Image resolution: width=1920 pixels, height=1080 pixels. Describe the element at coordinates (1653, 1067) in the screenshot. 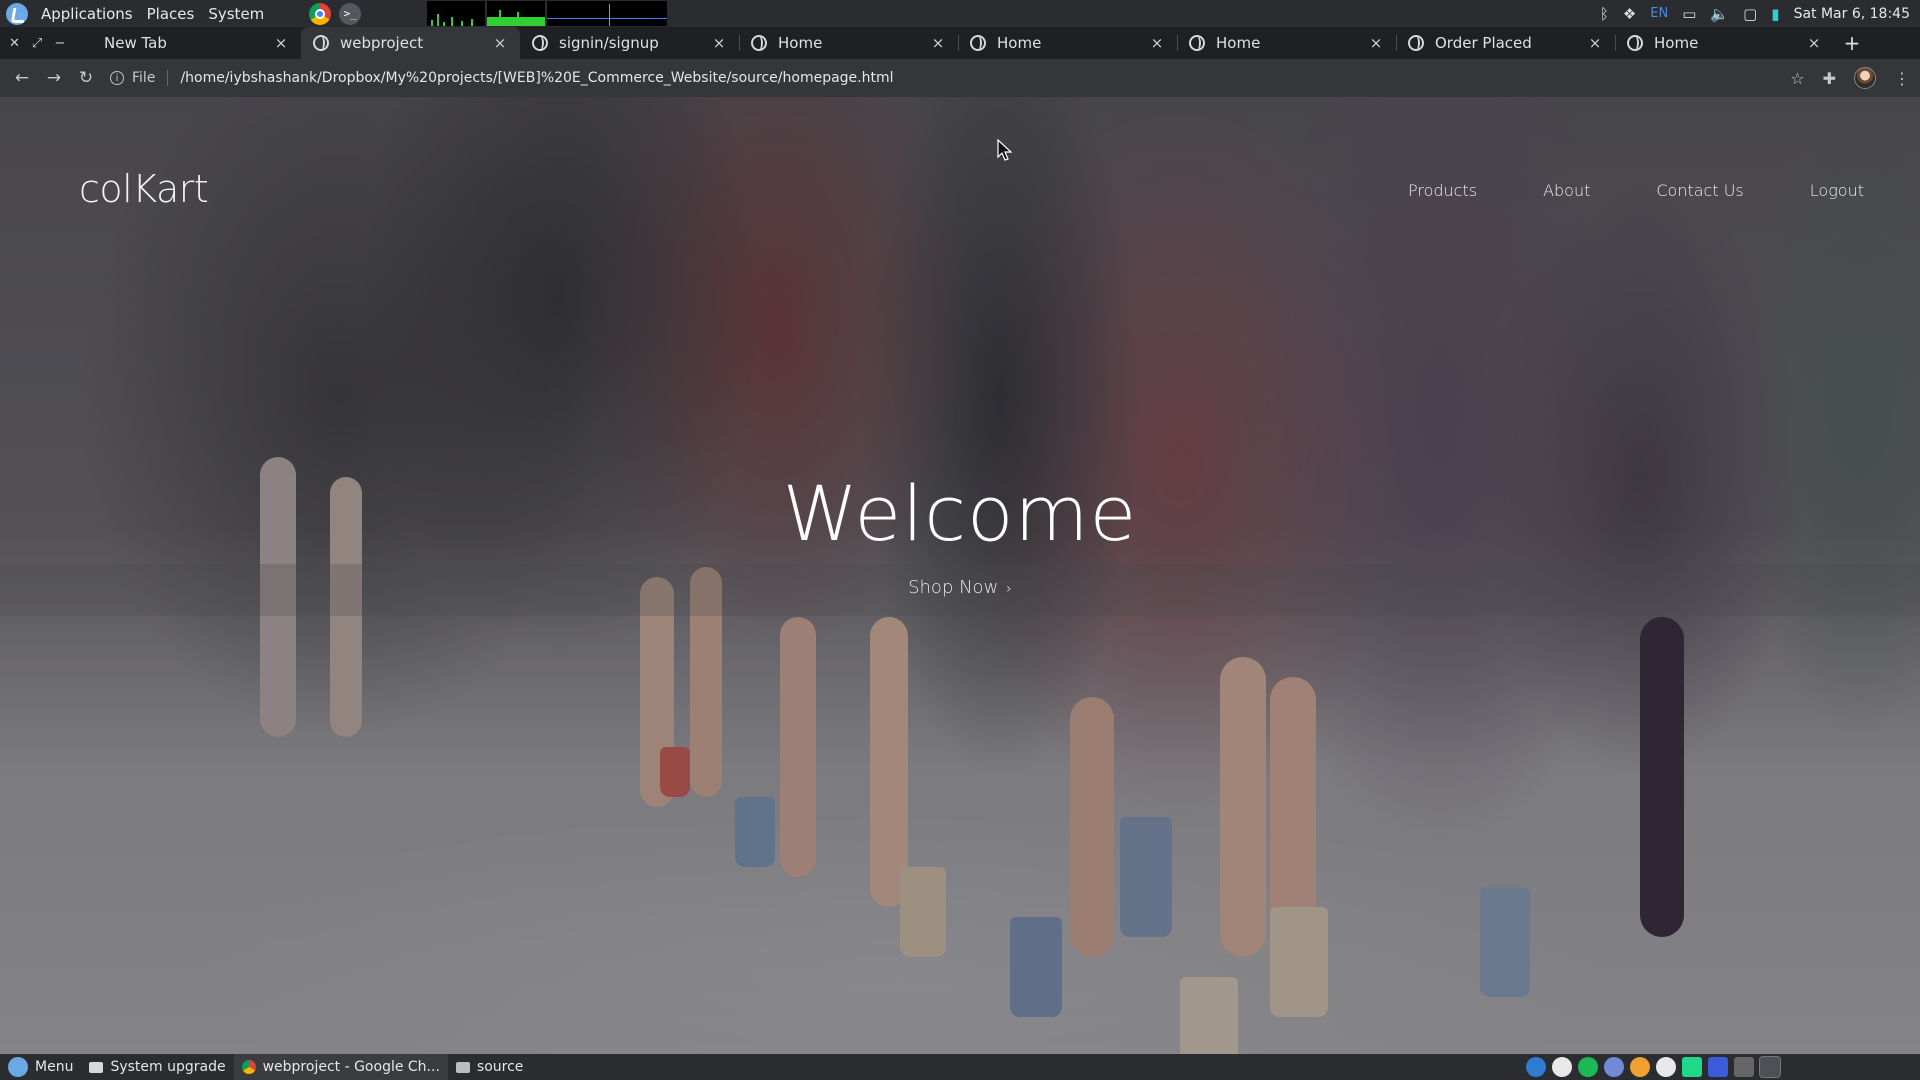

I see `system-tray` at that location.